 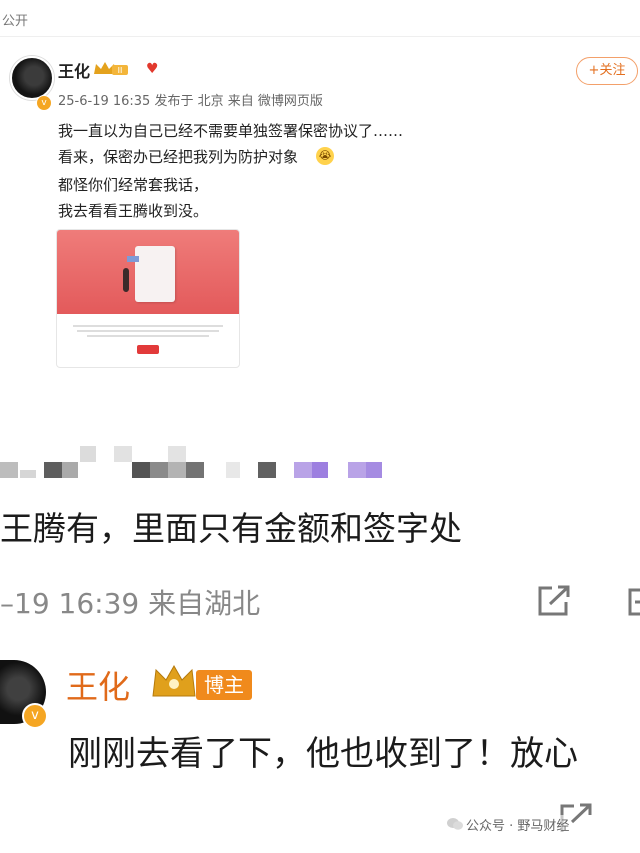 What do you see at coordinates (133, 211) in the screenshot?
I see `post-text-line: 我去看看王腾收到没。` at bounding box center [133, 211].